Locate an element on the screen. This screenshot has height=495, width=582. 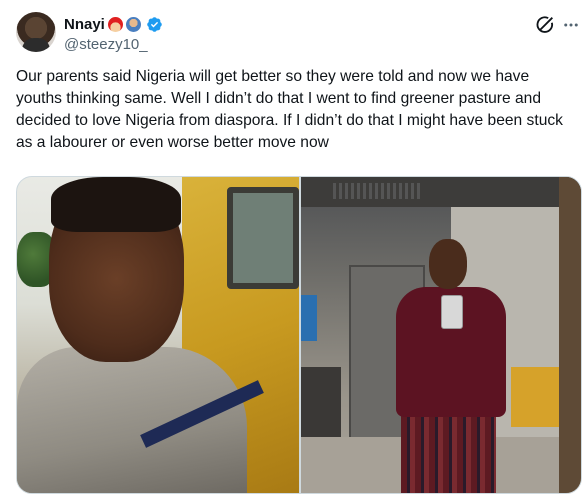
person-emoji-icon is located at coordinates (133, 24).